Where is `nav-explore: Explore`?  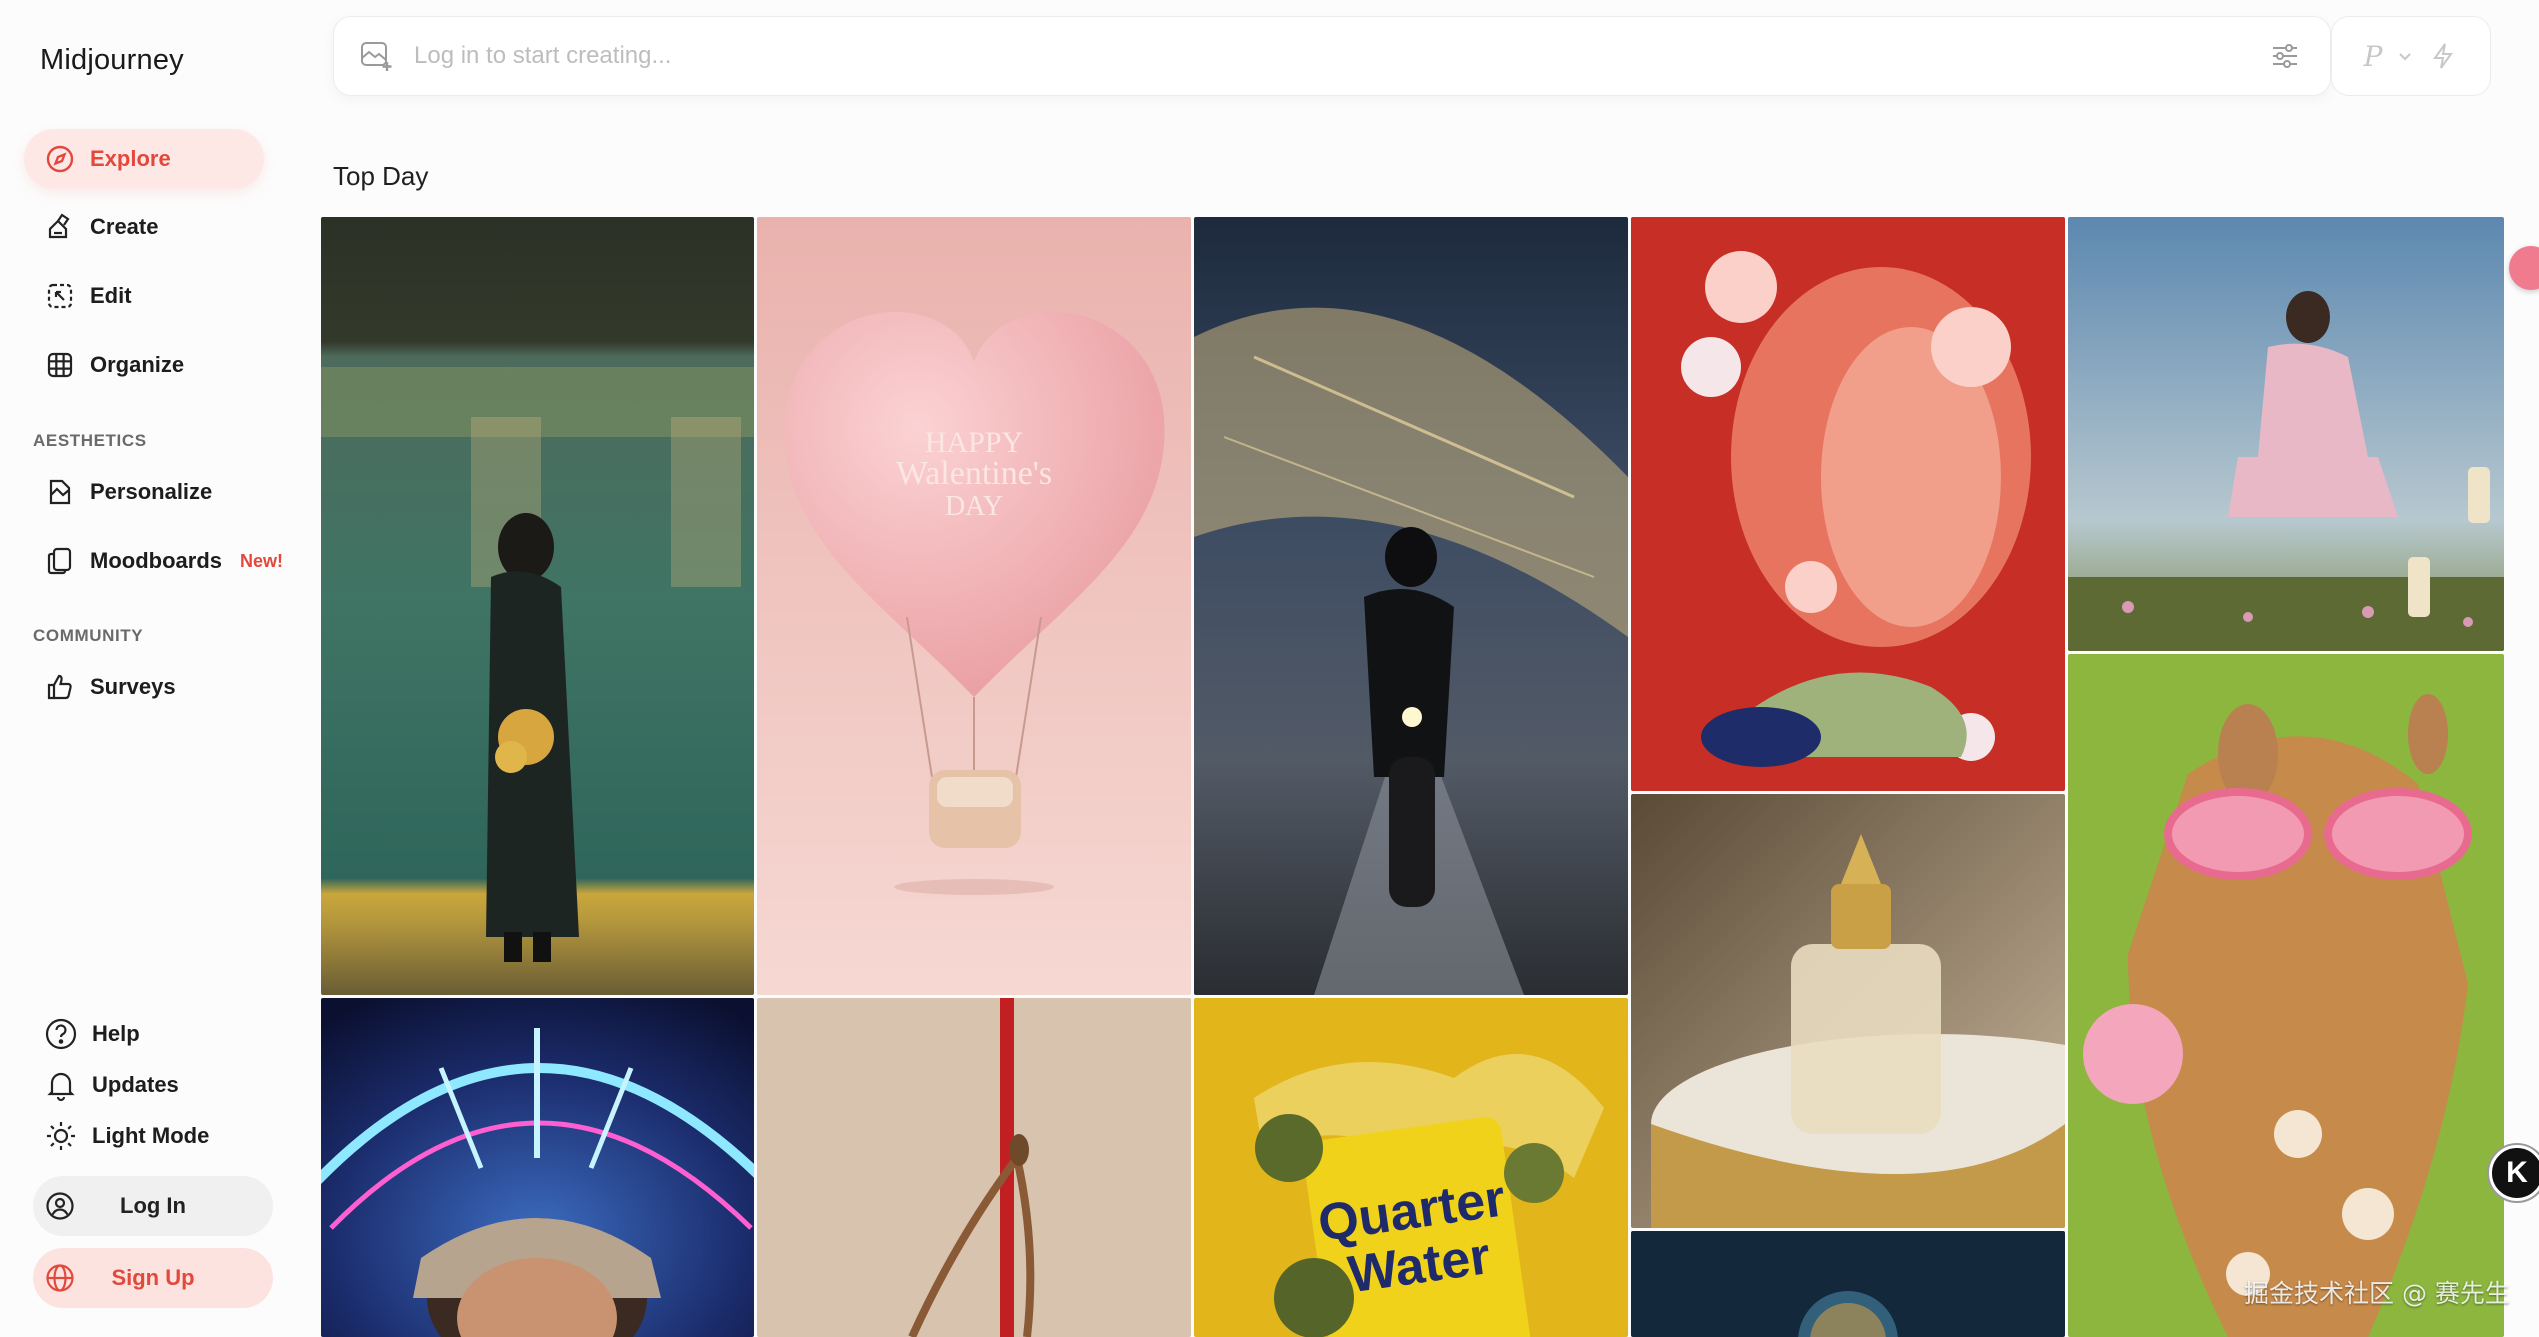
nav-explore: Explore is located at coordinates (144, 159).